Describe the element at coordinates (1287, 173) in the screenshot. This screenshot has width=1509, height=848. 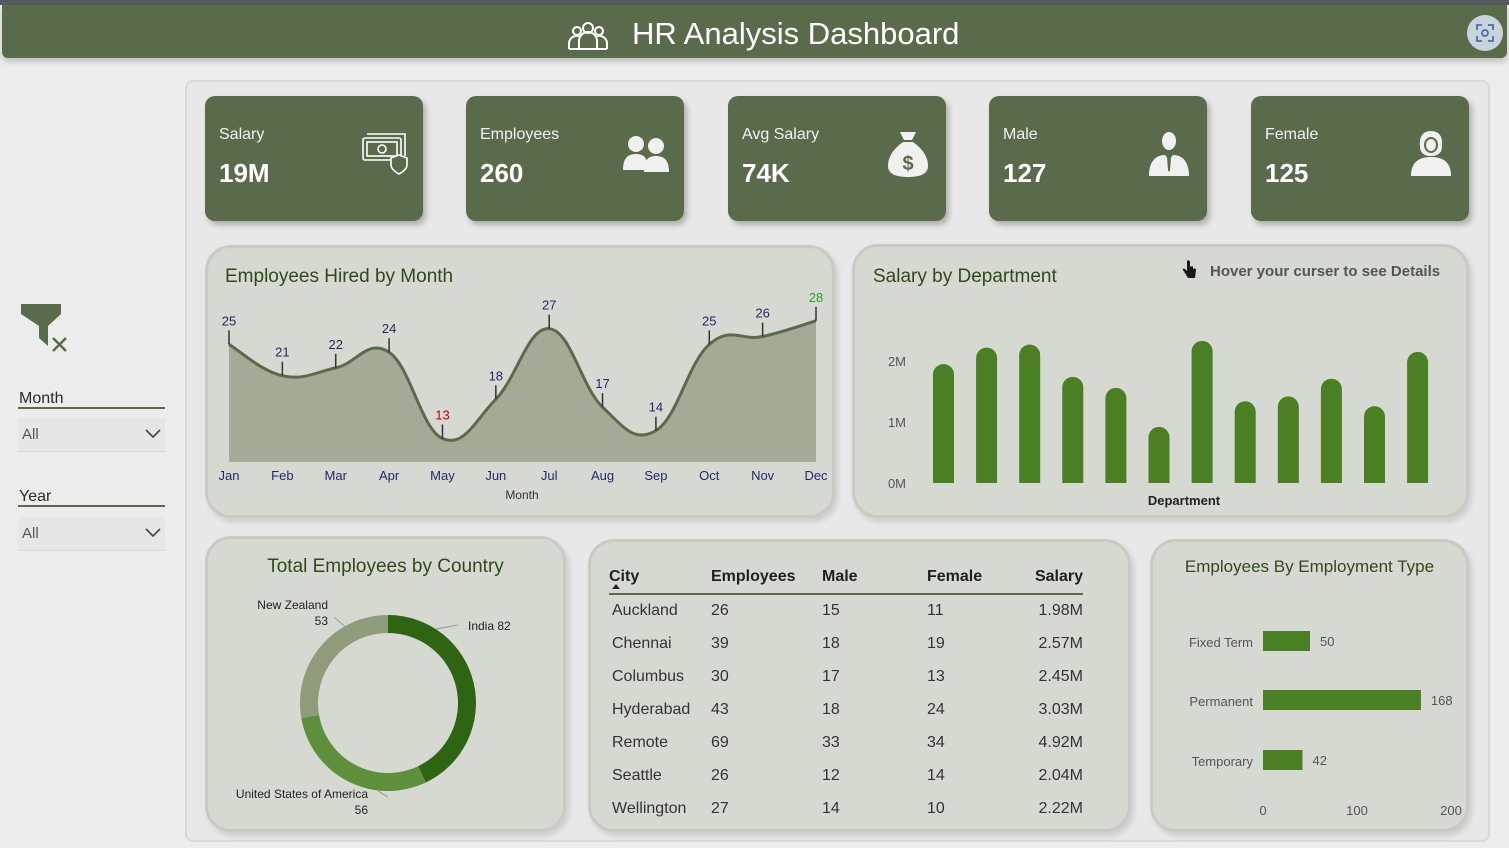
I see `kpi-value: 125` at that location.